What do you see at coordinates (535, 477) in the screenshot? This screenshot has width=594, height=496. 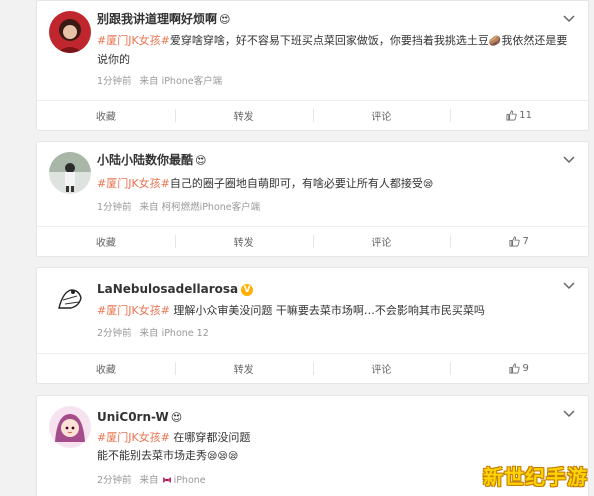 I see `watermark: 新世纪手游` at bounding box center [535, 477].